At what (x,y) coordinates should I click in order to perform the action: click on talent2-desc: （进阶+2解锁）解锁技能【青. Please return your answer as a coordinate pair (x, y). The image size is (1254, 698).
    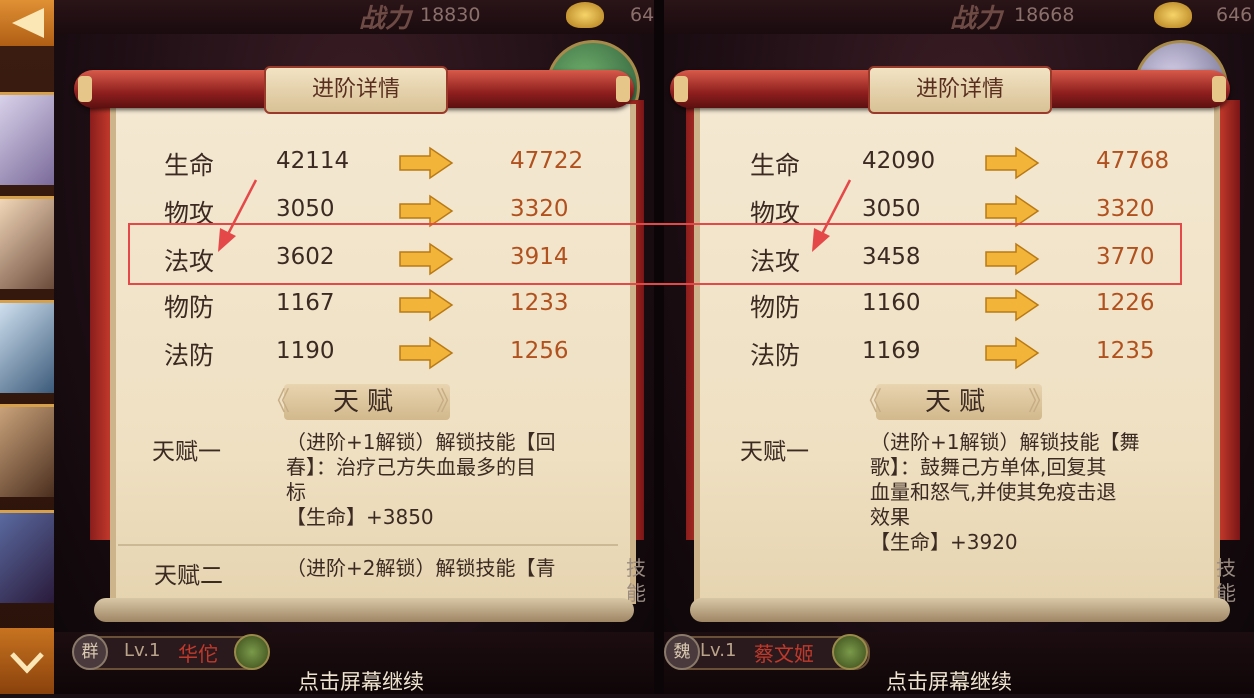
    Looking at the image, I should click on (421, 568).